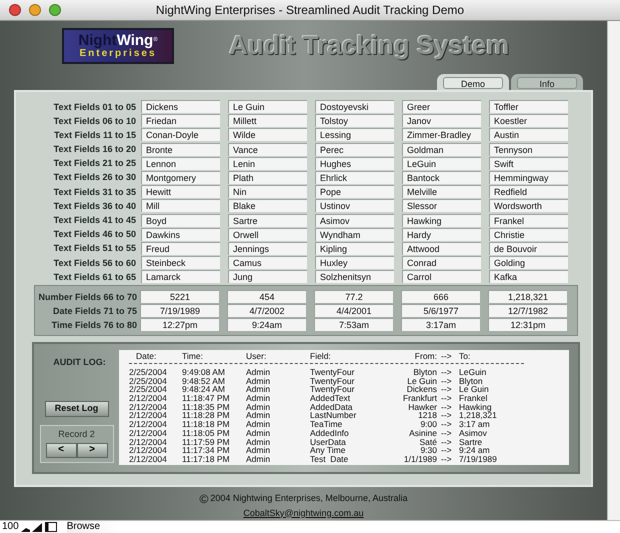  What do you see at coordinates (354, 121) in the screenshot?
I see `input-field: Tolstoy` at bounding box center [354, 121].